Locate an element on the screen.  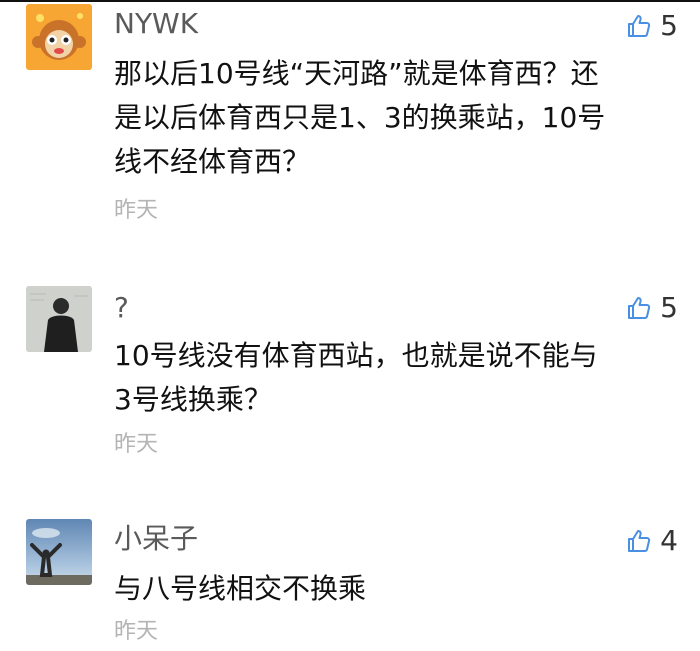
comment-author: NYWK is located at coordinates (156, 24).